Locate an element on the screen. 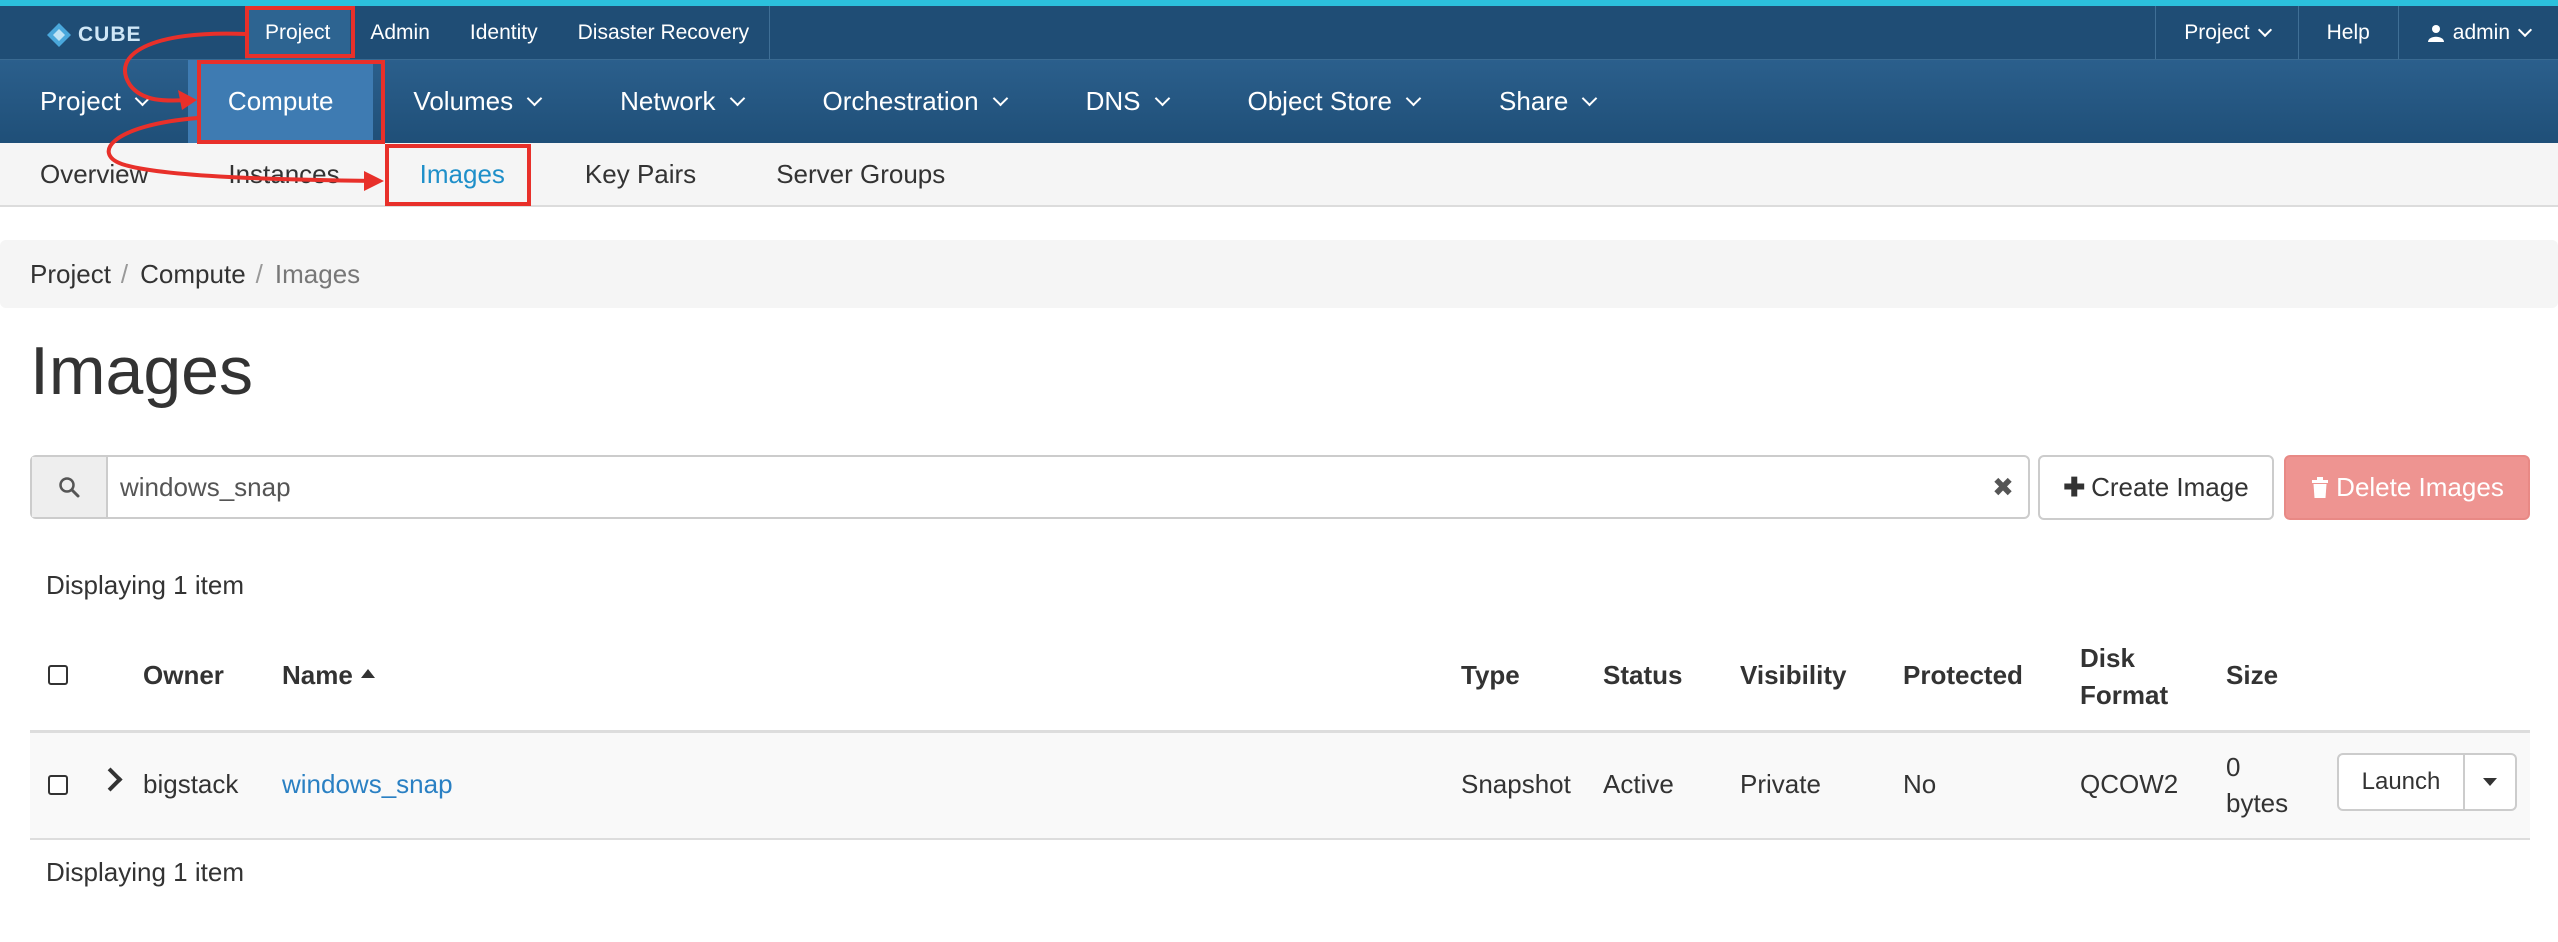 This screenshot has height=942, width=2558. select-all-checkbox is located at coordinates (58, 675).